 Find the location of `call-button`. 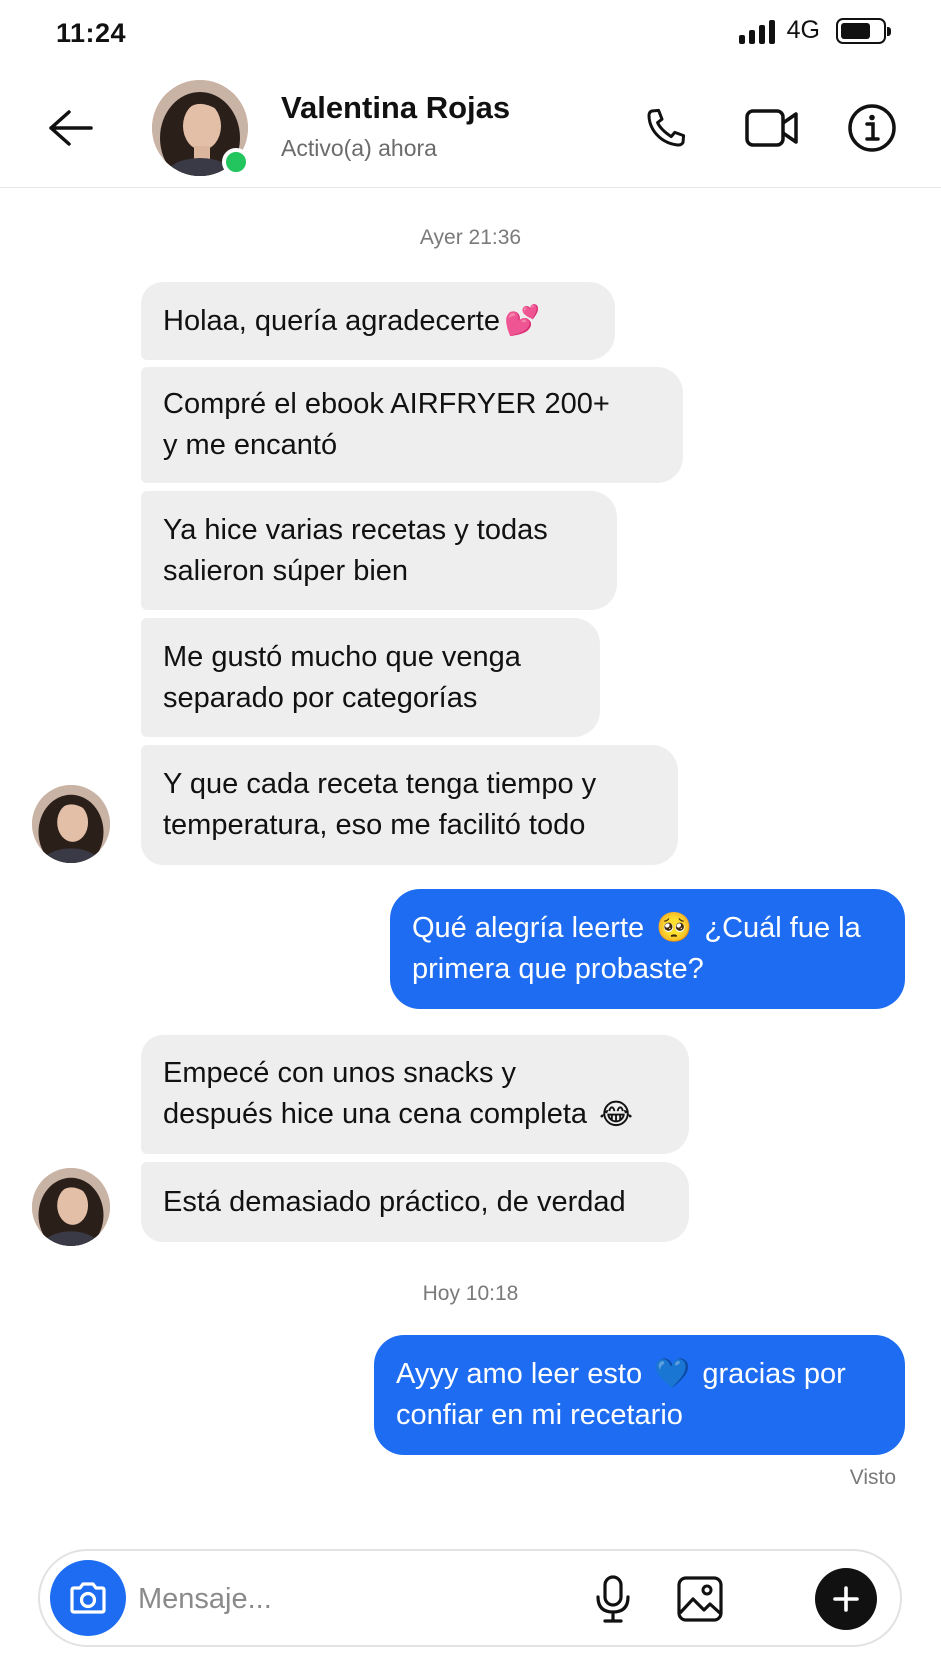

call-button is located at coordinates (666, 128).